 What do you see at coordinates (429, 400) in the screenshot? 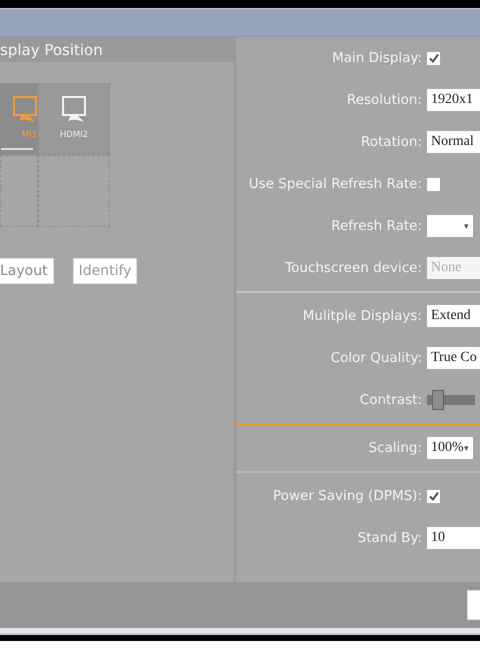
I see `slider-fill` at bounding box center [429, 400].